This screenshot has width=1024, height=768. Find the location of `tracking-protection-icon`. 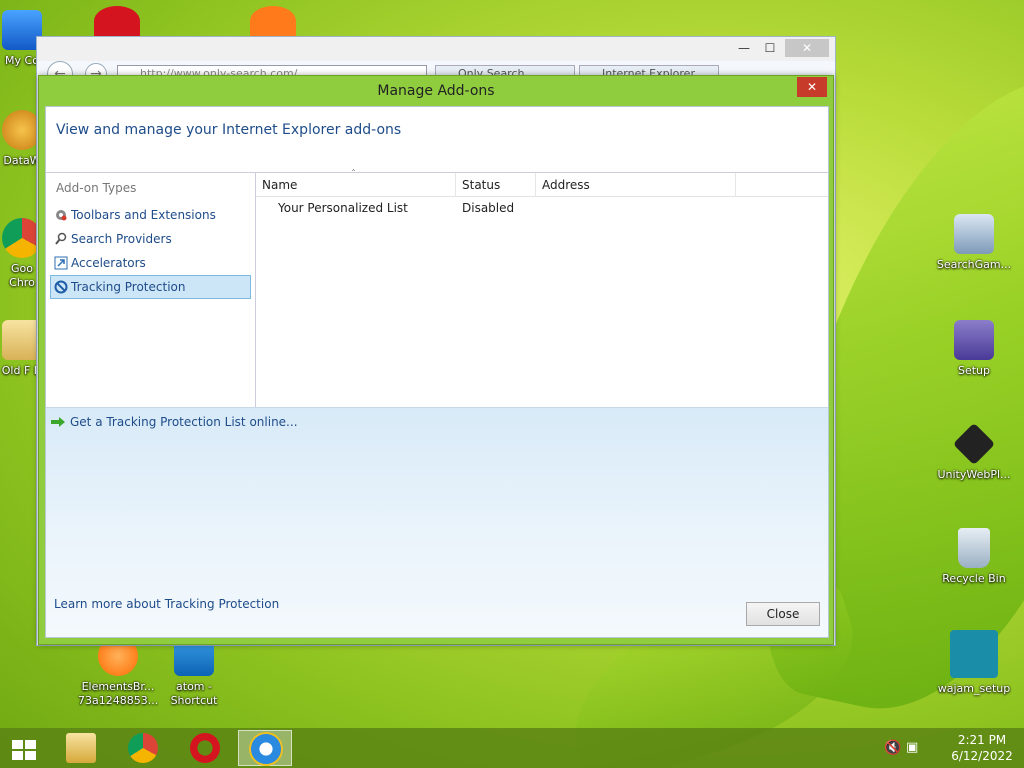

tracking-protection-icon is located at coordinates (61, 287).